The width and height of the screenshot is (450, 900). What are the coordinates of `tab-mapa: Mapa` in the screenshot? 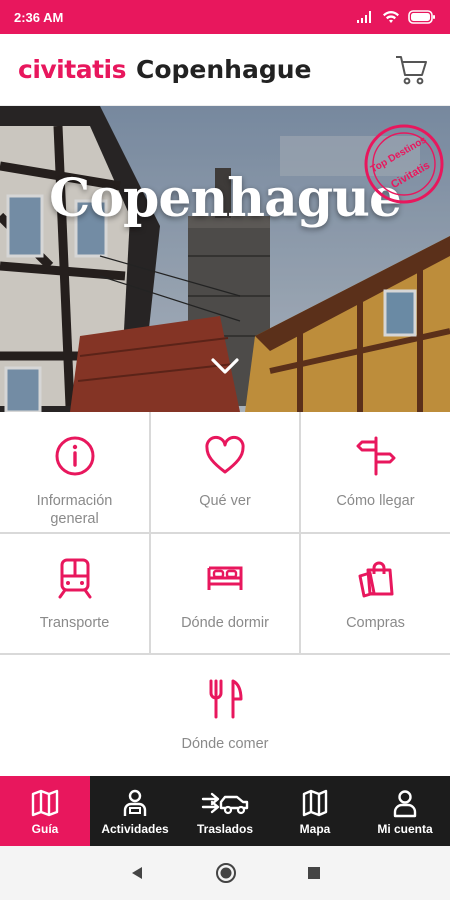 It's located at (315, 811).